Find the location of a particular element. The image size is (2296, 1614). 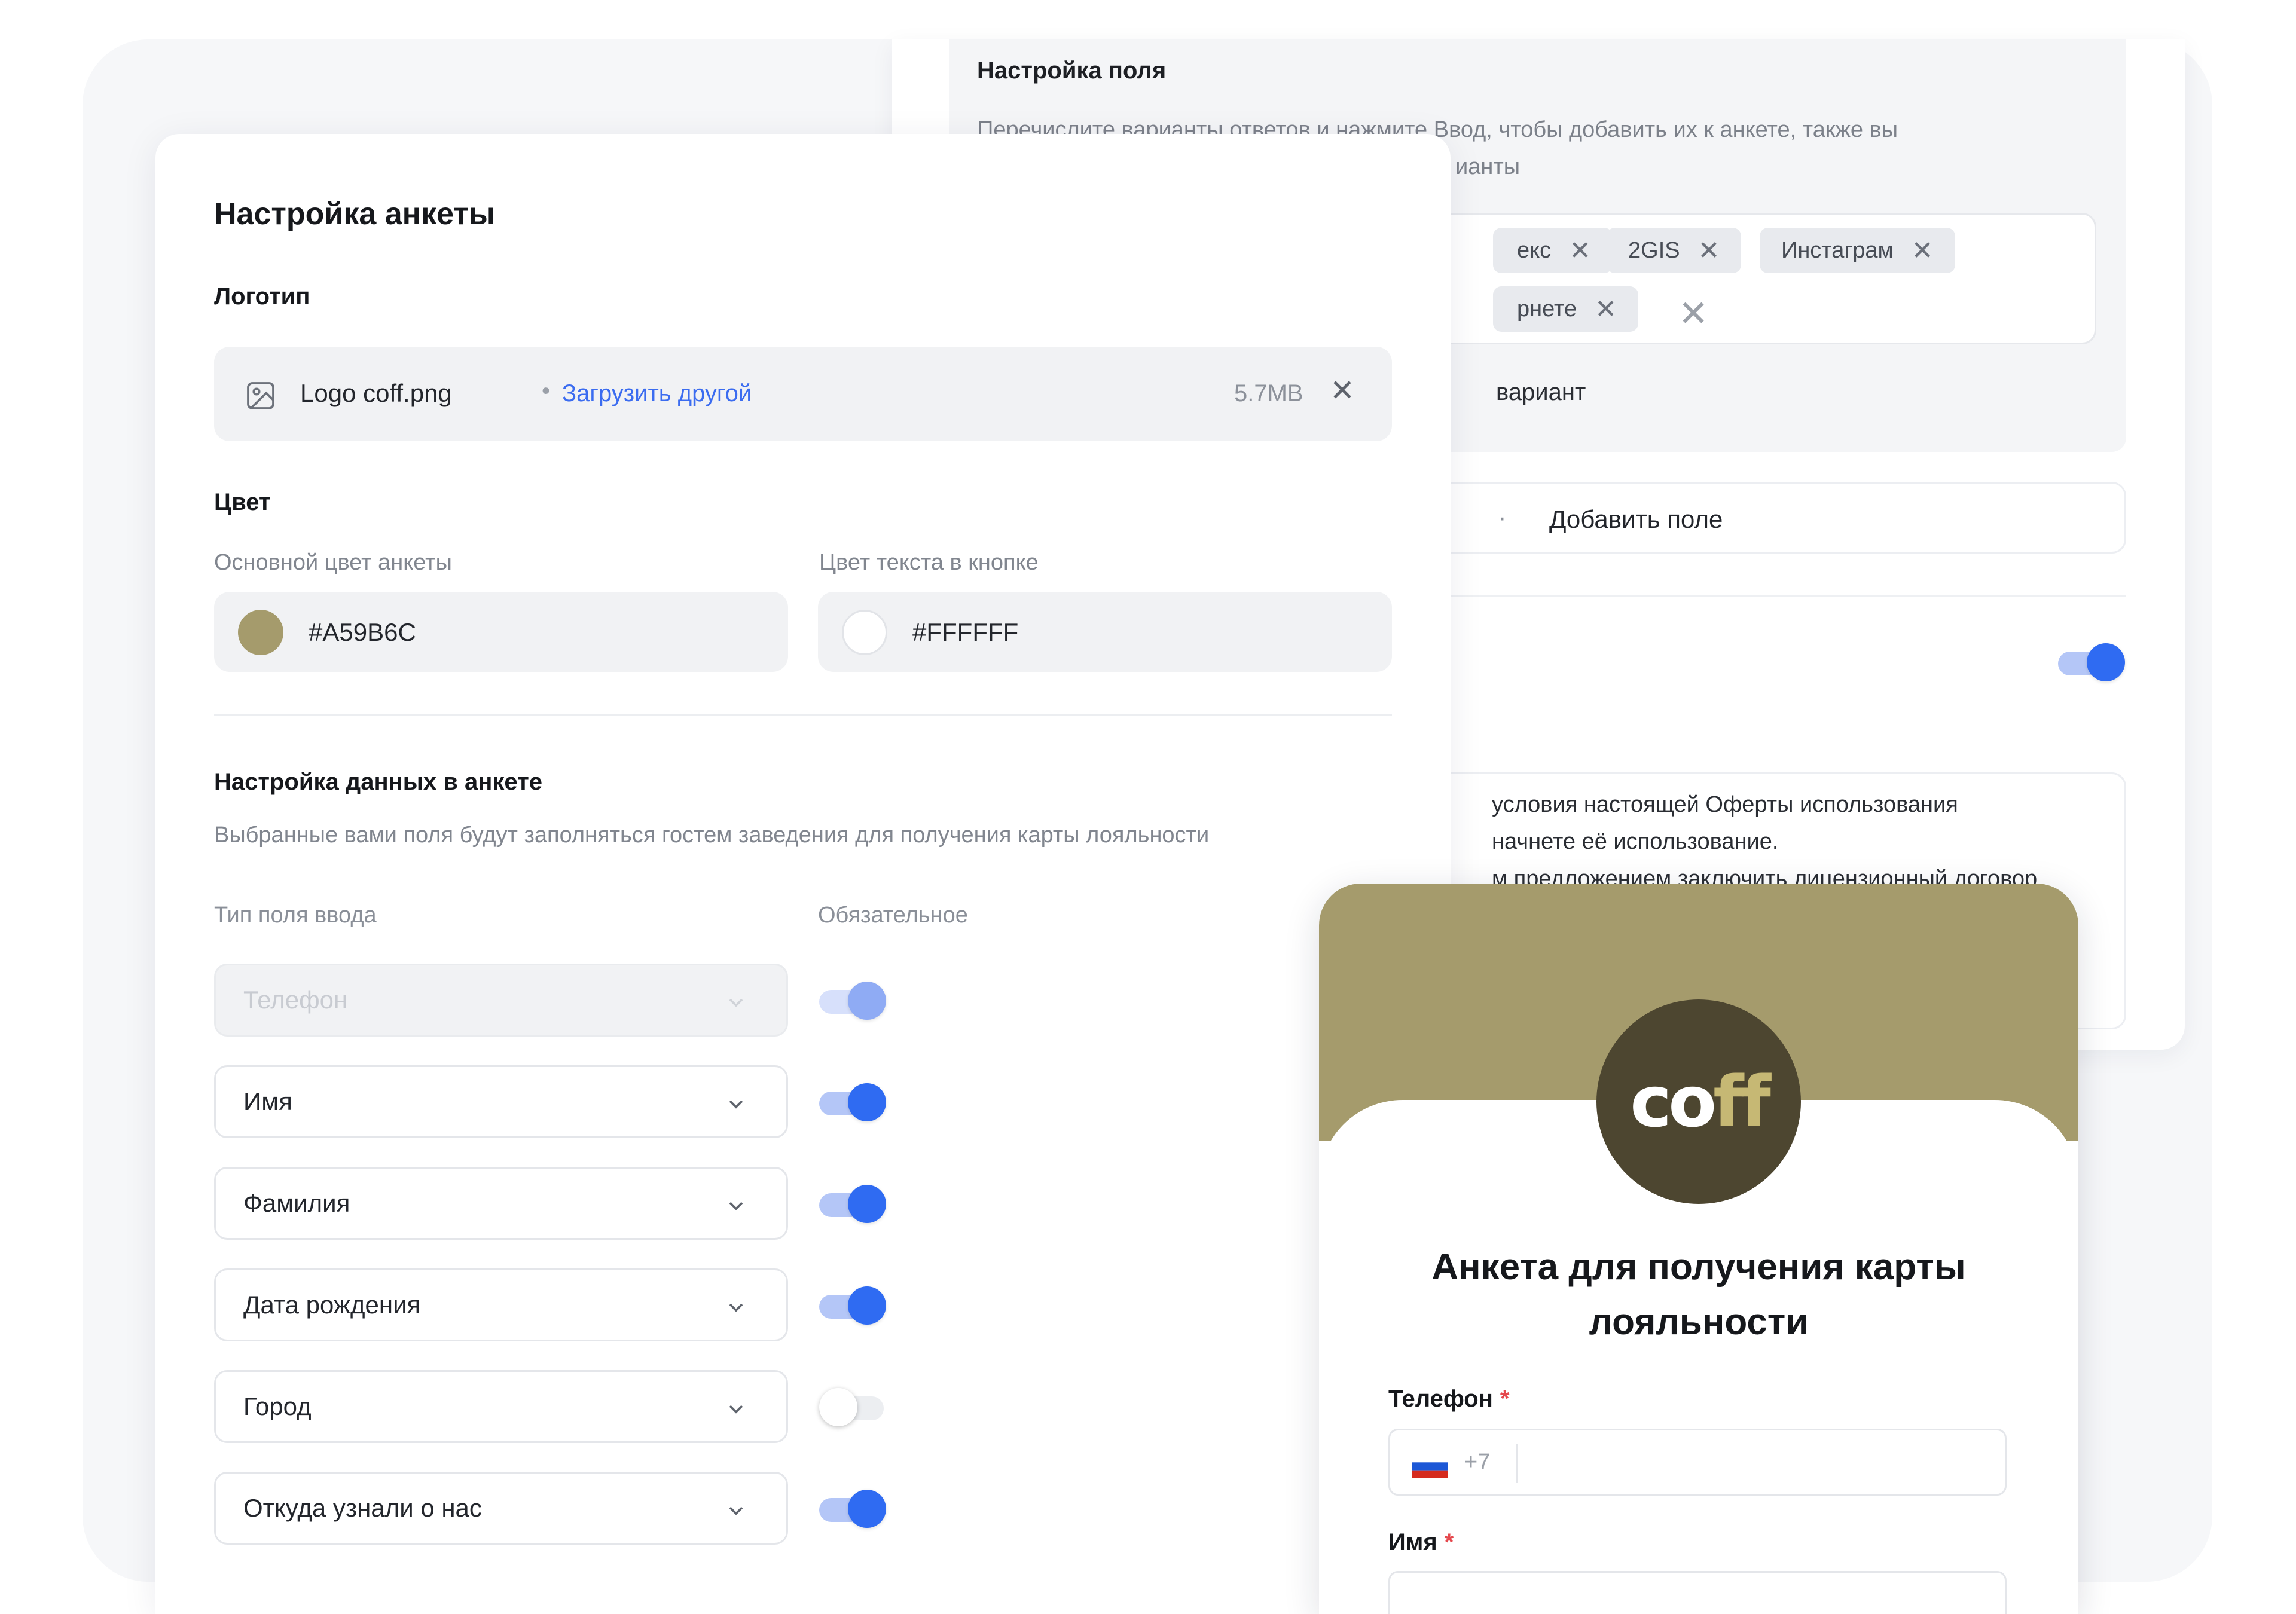

required-toggle-birthdate is located at coordinates (852, 1305).